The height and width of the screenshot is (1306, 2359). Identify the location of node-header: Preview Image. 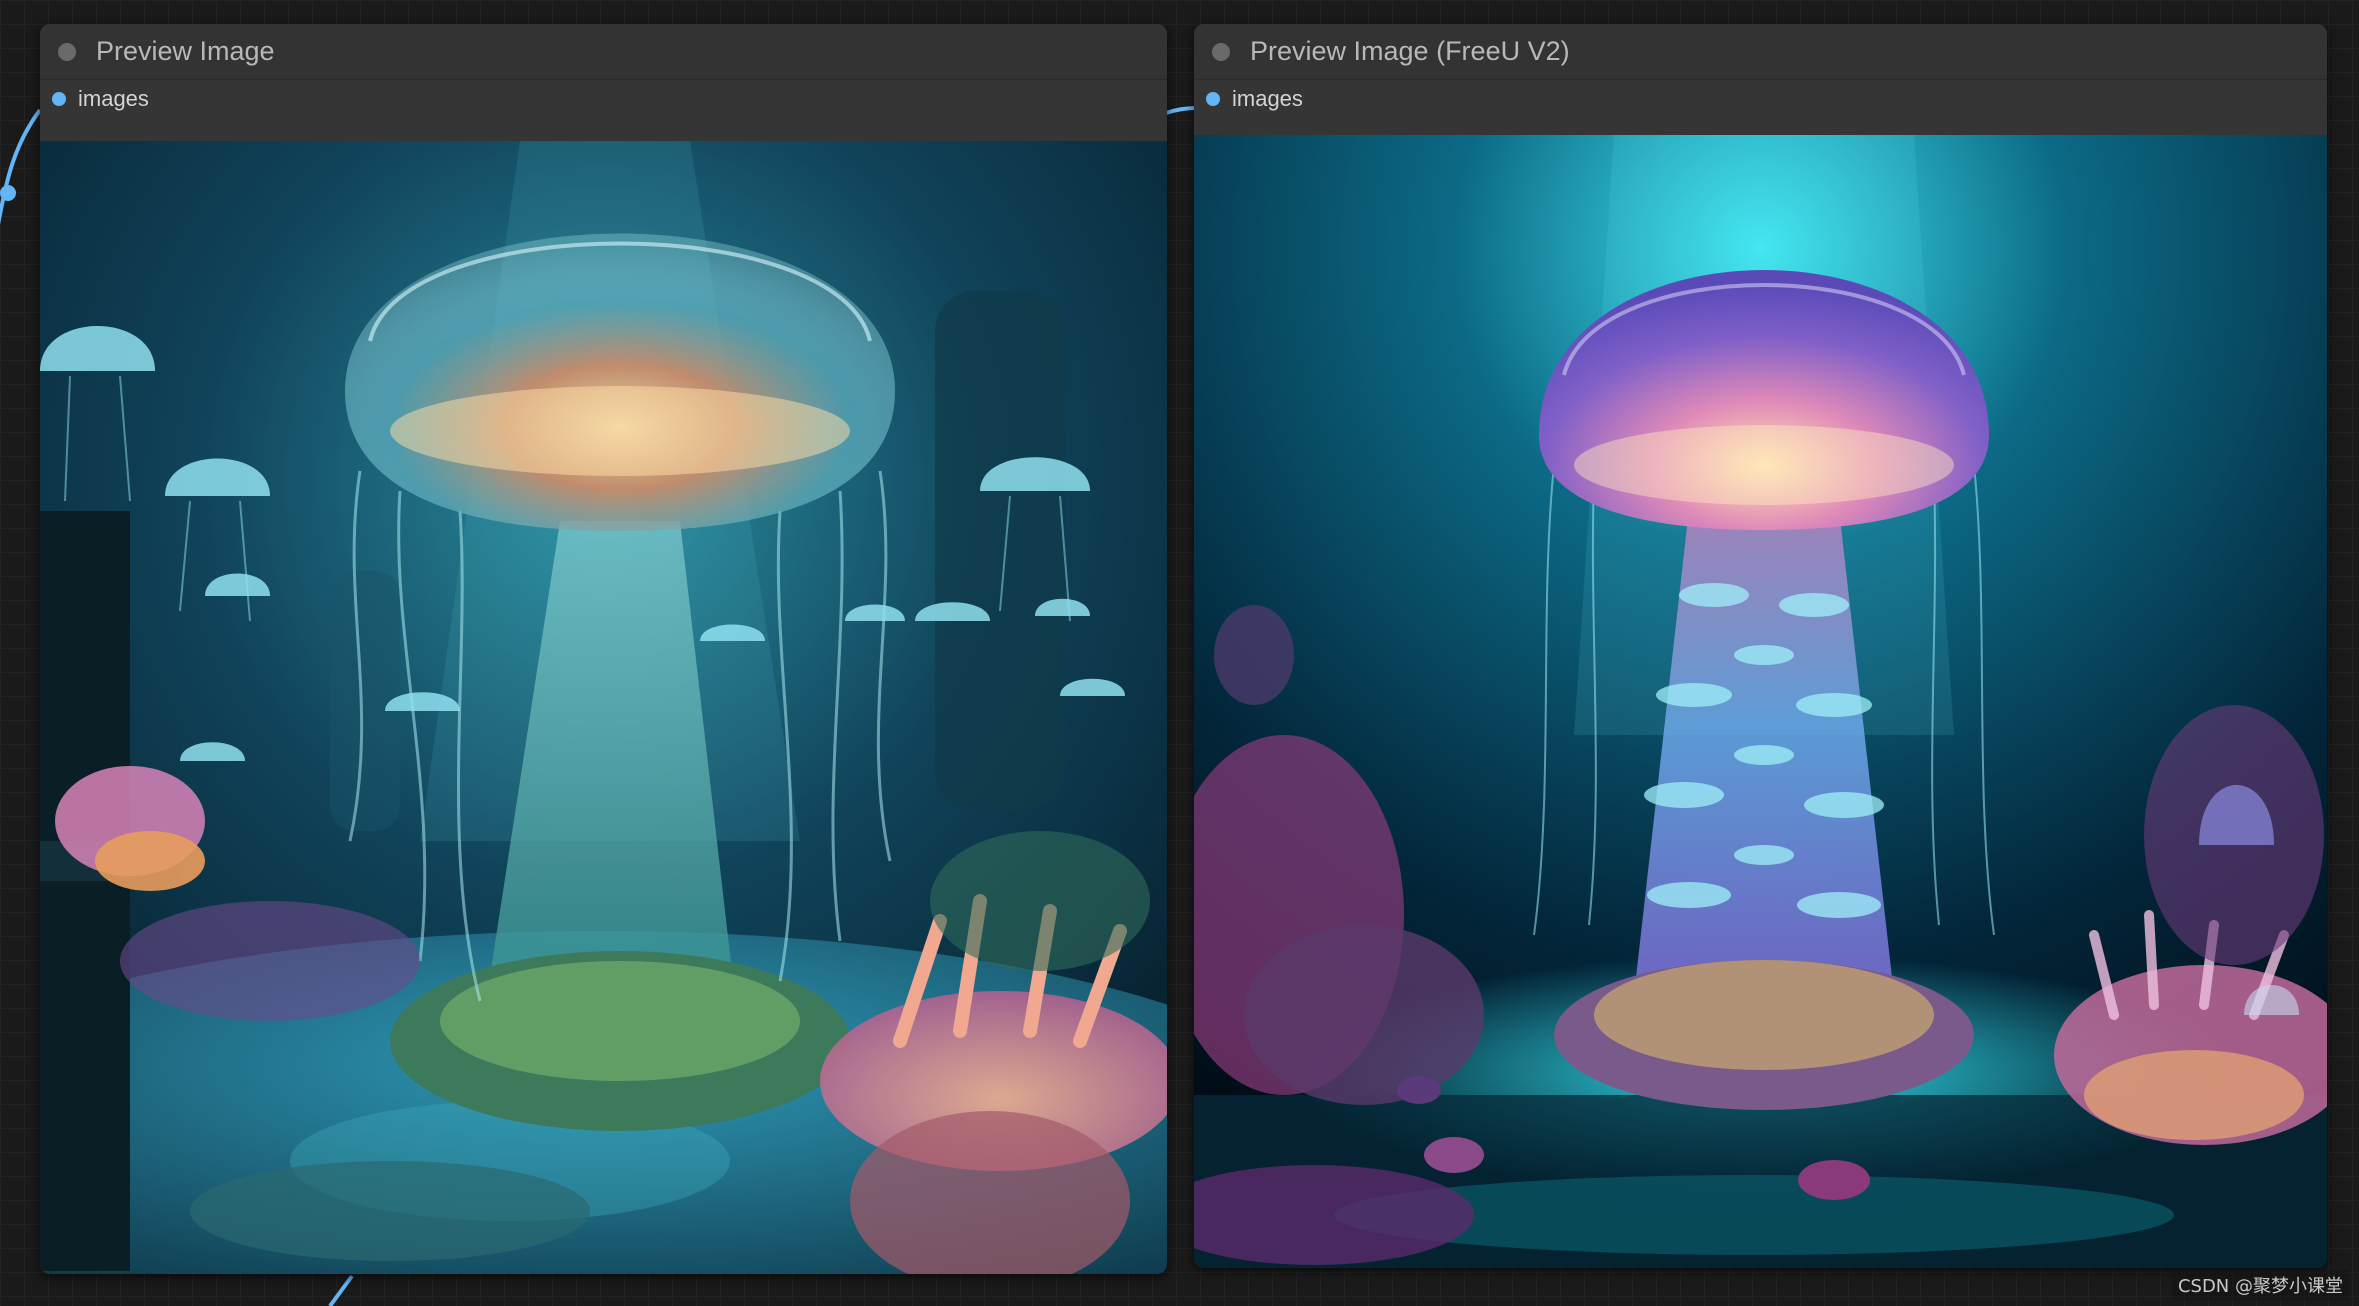
(603, 52).